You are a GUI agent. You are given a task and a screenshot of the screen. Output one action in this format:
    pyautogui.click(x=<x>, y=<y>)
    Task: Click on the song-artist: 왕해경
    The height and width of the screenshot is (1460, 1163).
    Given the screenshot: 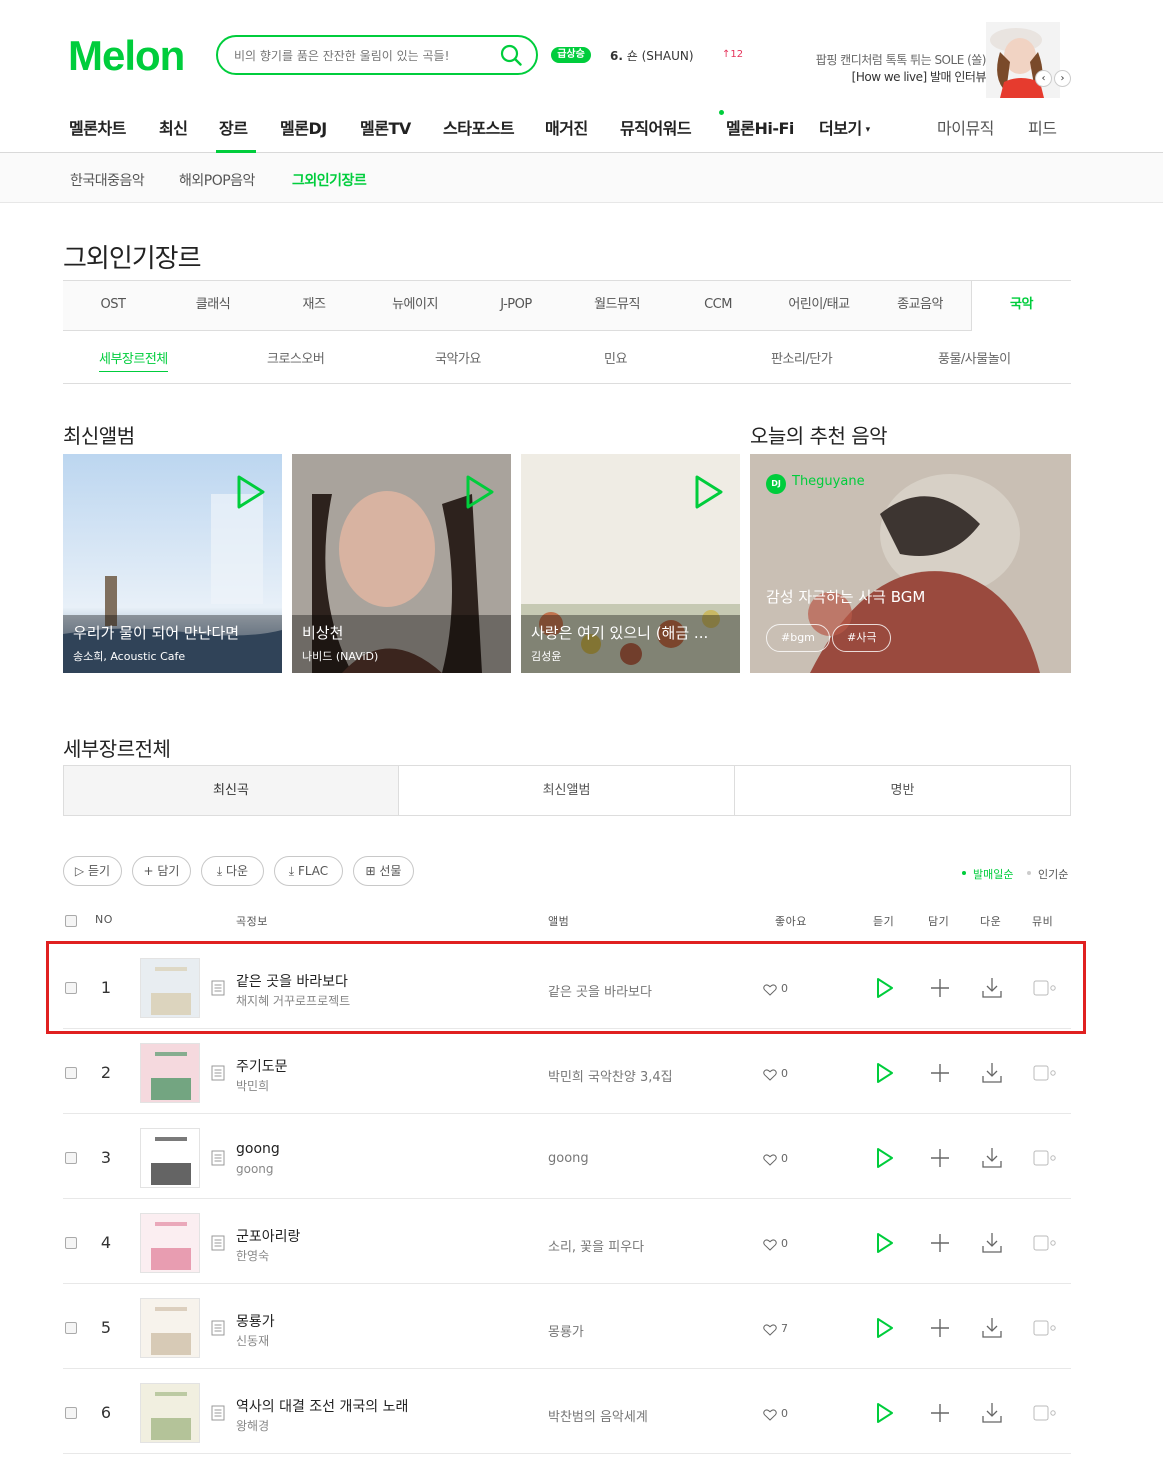 What is the action you would take?
    pyautogui.click(x=252, y=1425)
    